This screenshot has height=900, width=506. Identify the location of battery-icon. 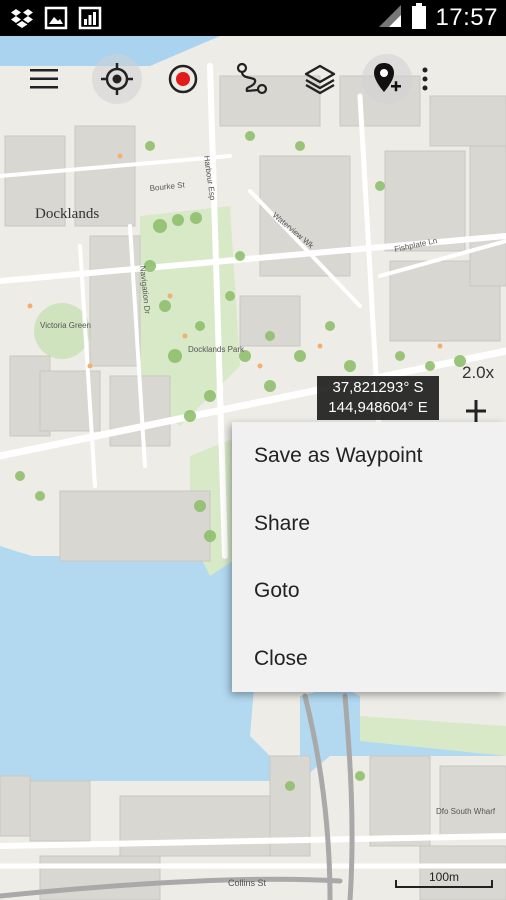
(419, 18).